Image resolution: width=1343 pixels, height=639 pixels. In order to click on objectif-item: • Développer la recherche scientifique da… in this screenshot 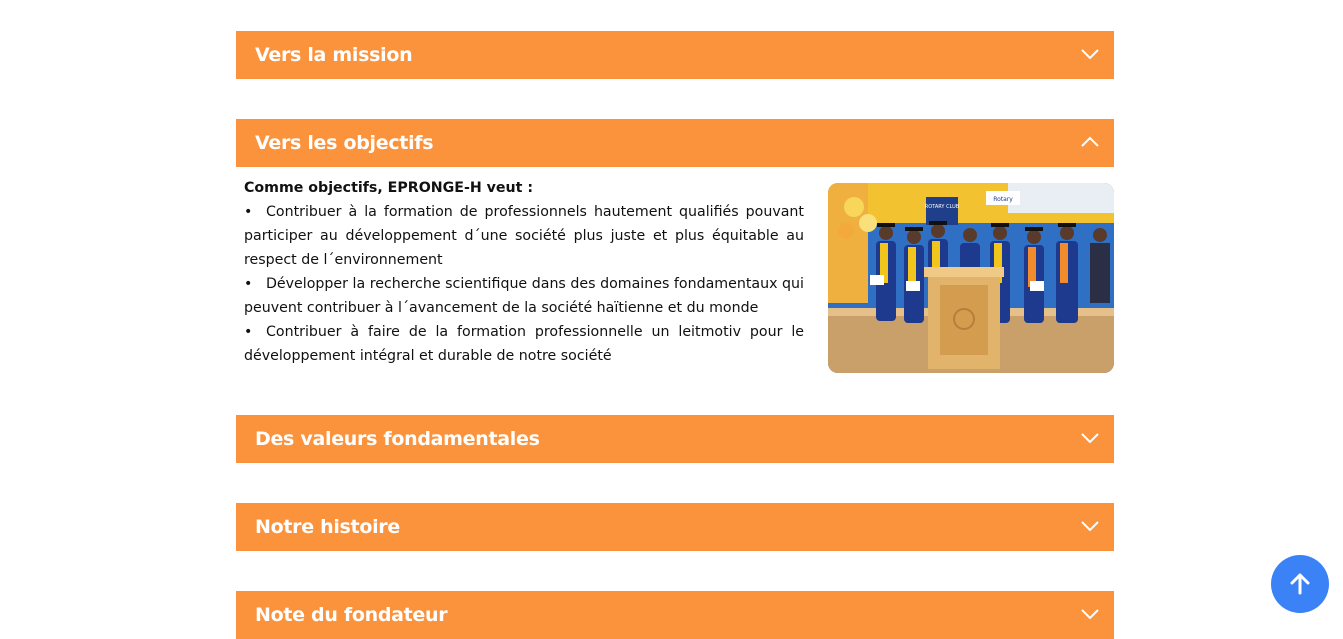, I will do `click(524, 296)`.